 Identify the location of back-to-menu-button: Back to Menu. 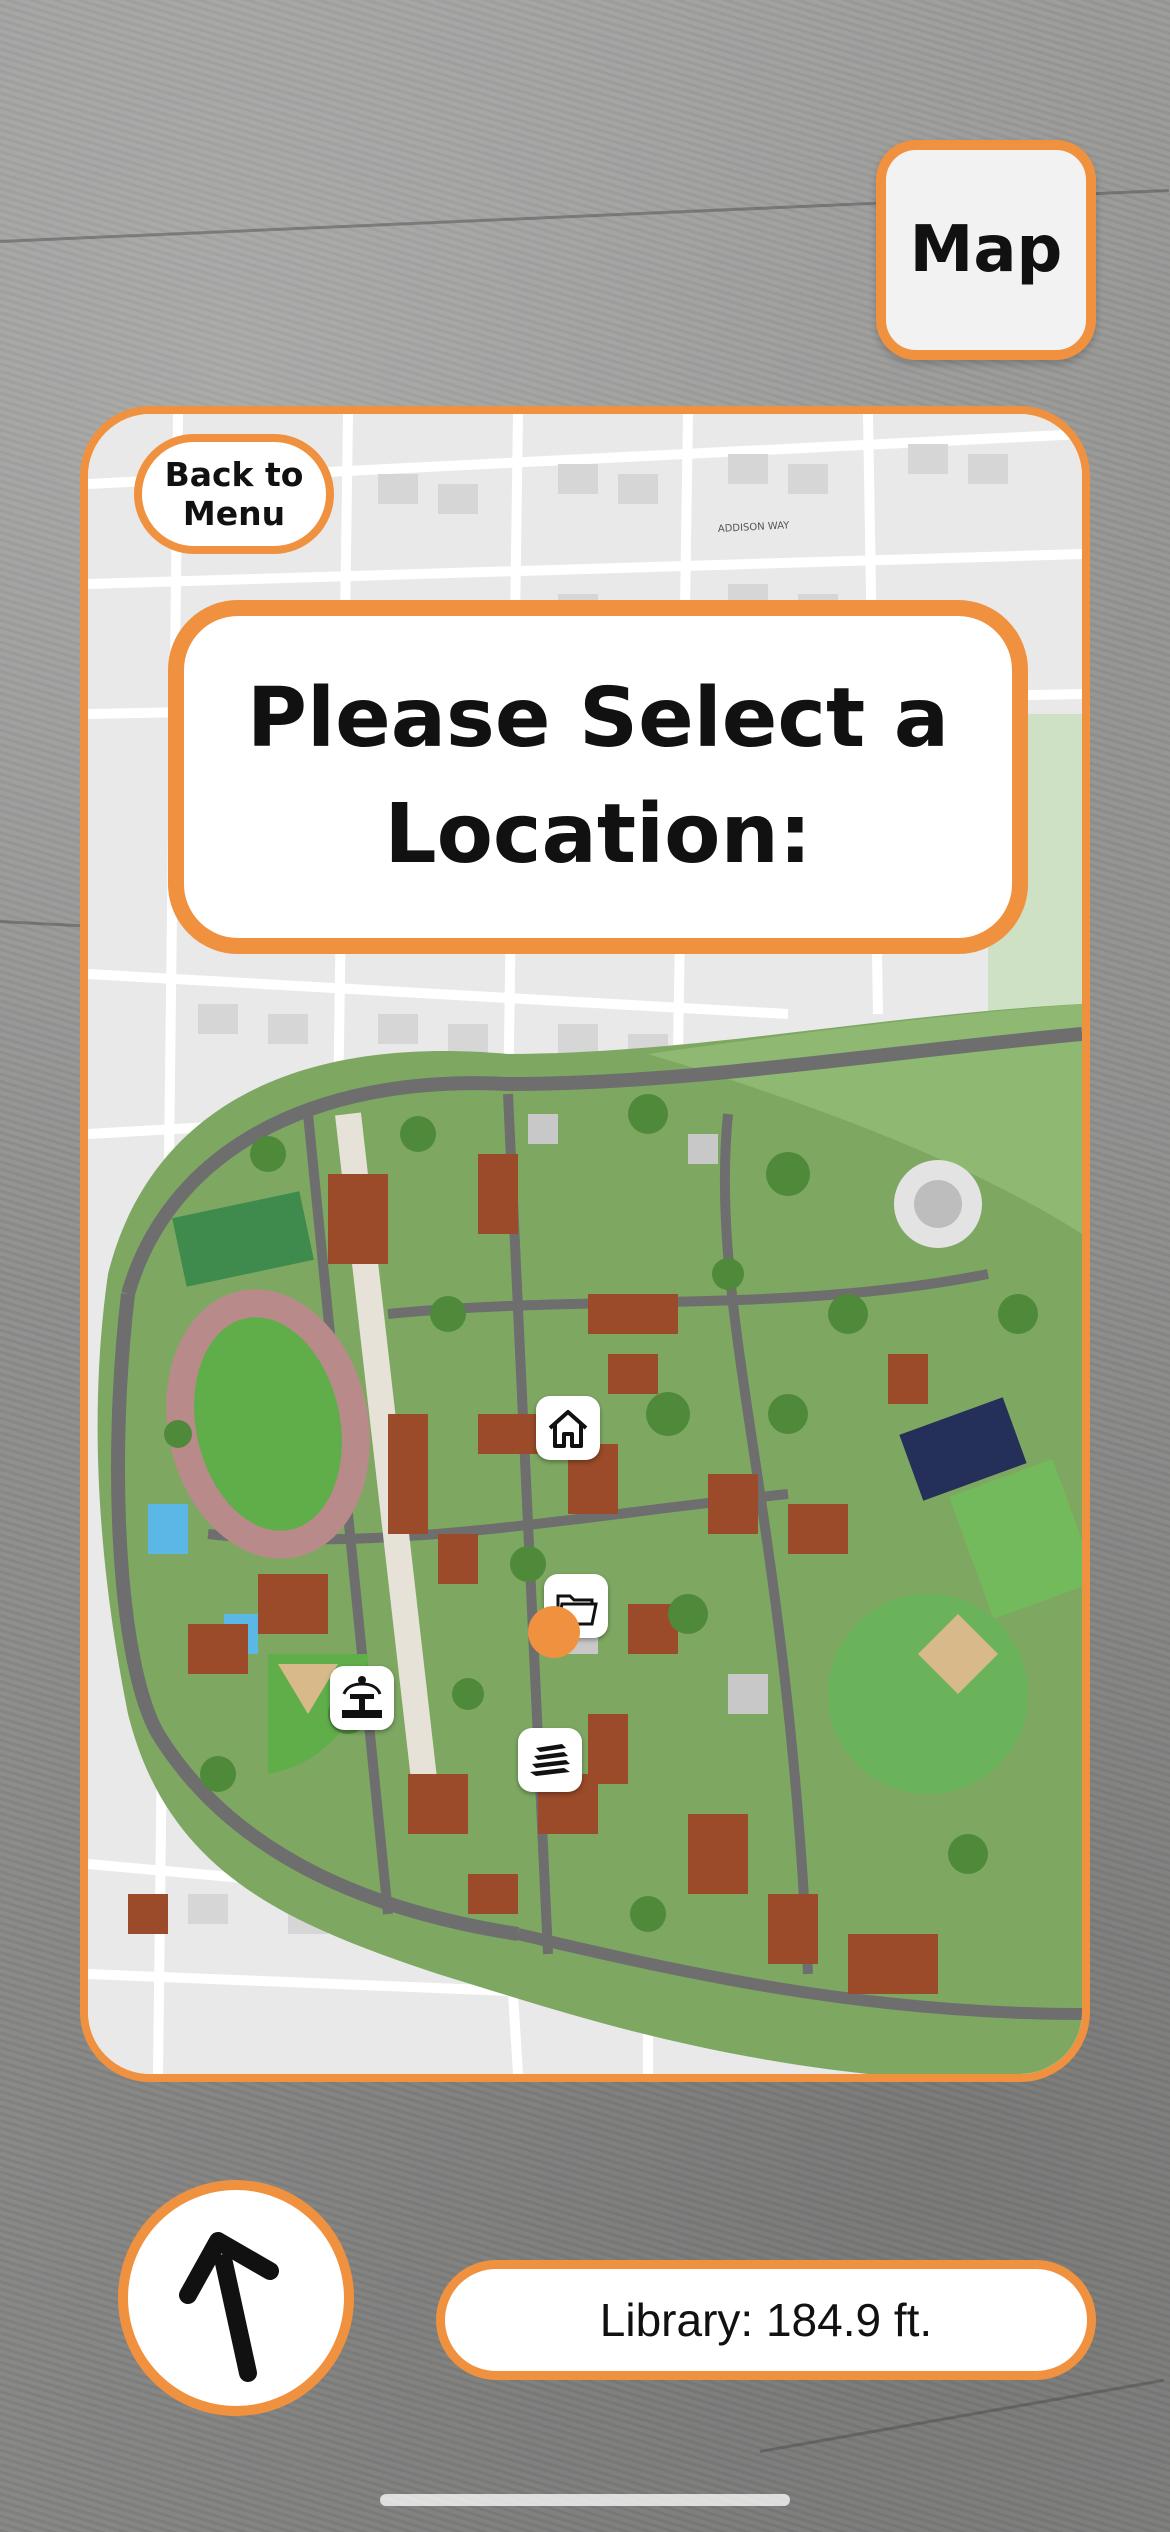
(234, 494).